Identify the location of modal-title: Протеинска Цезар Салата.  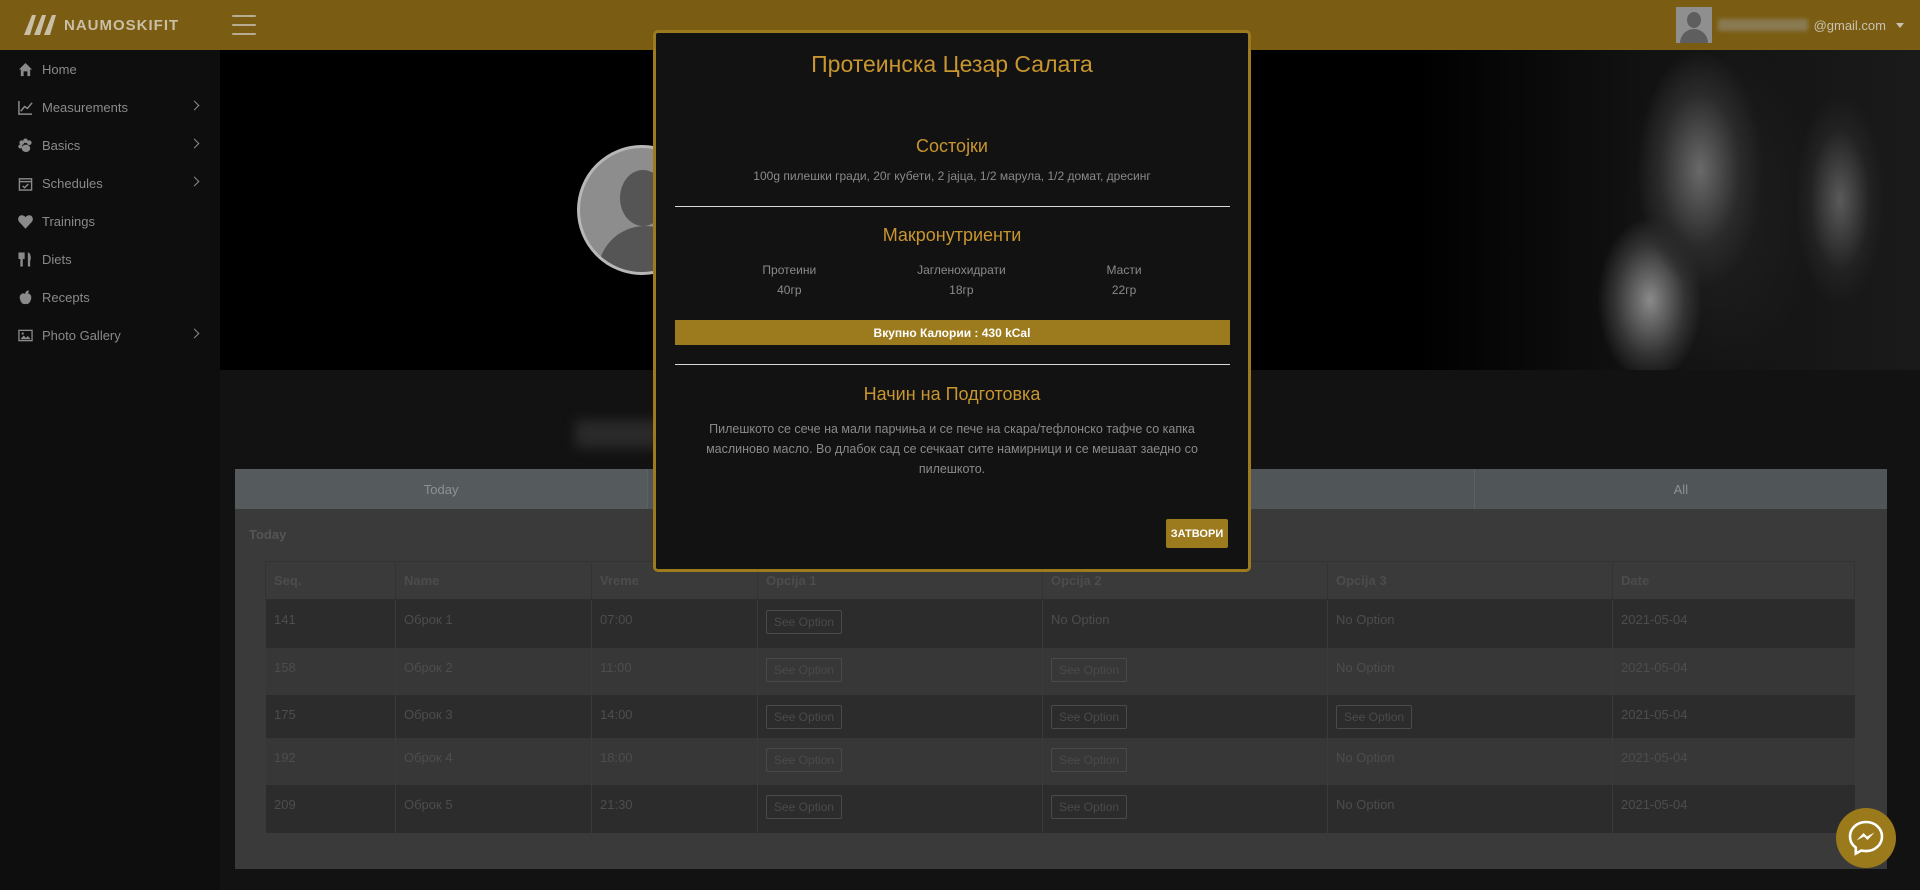
(952, 64).